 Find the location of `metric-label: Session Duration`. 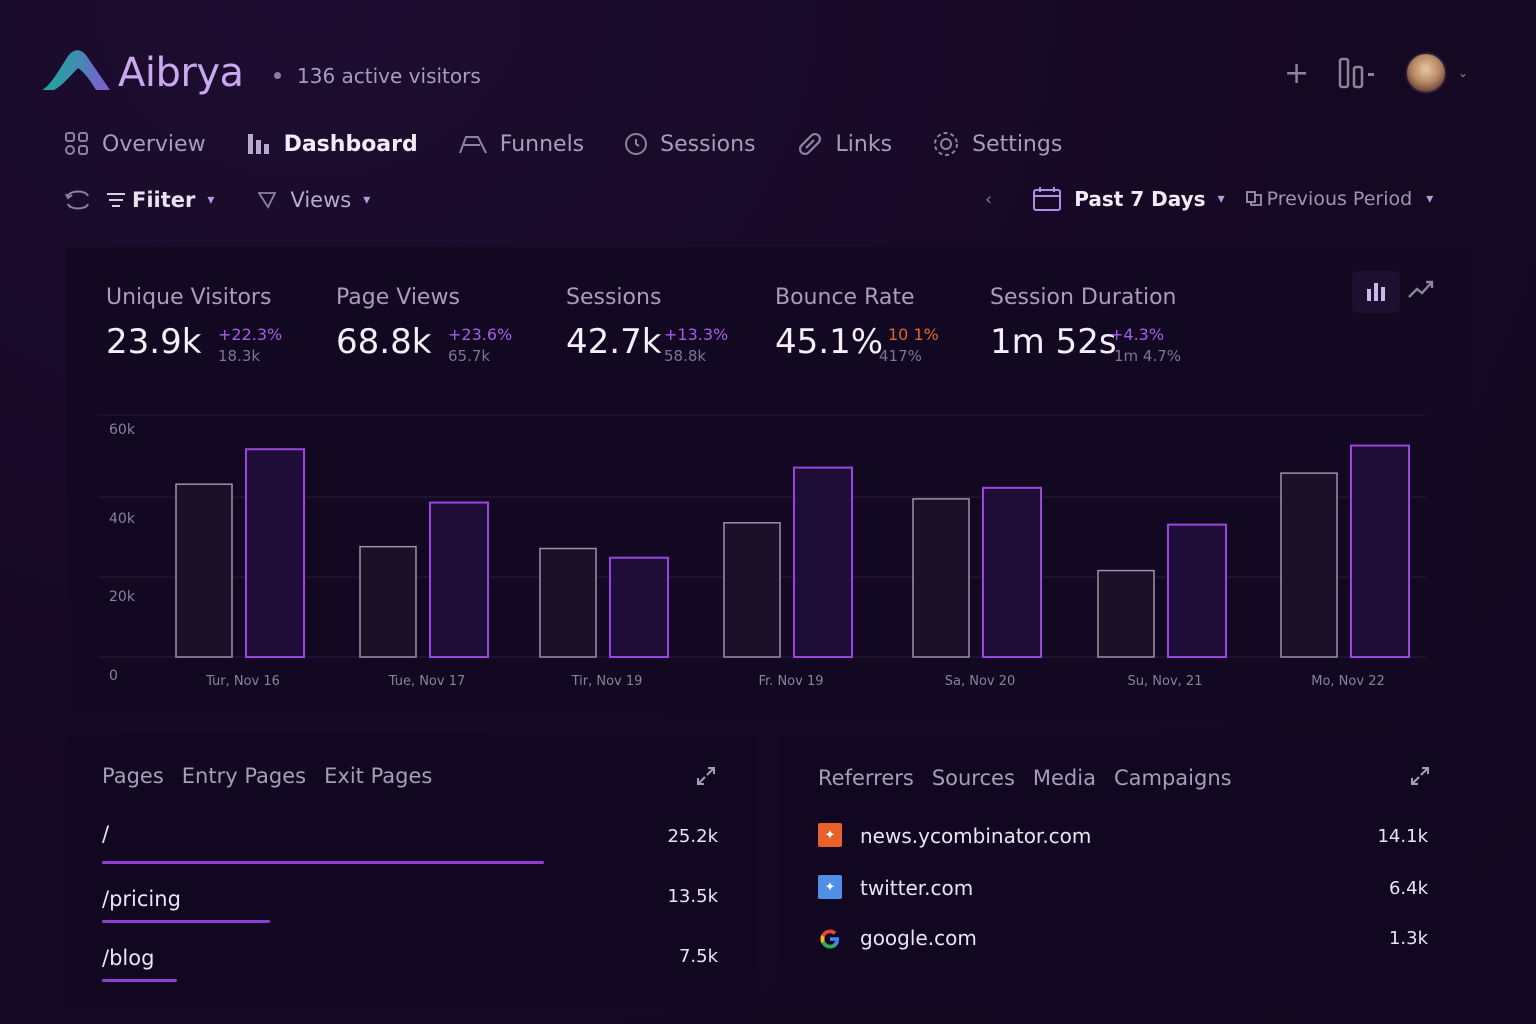

metric-label: Session Duration is located at coordinates (1083, 297).